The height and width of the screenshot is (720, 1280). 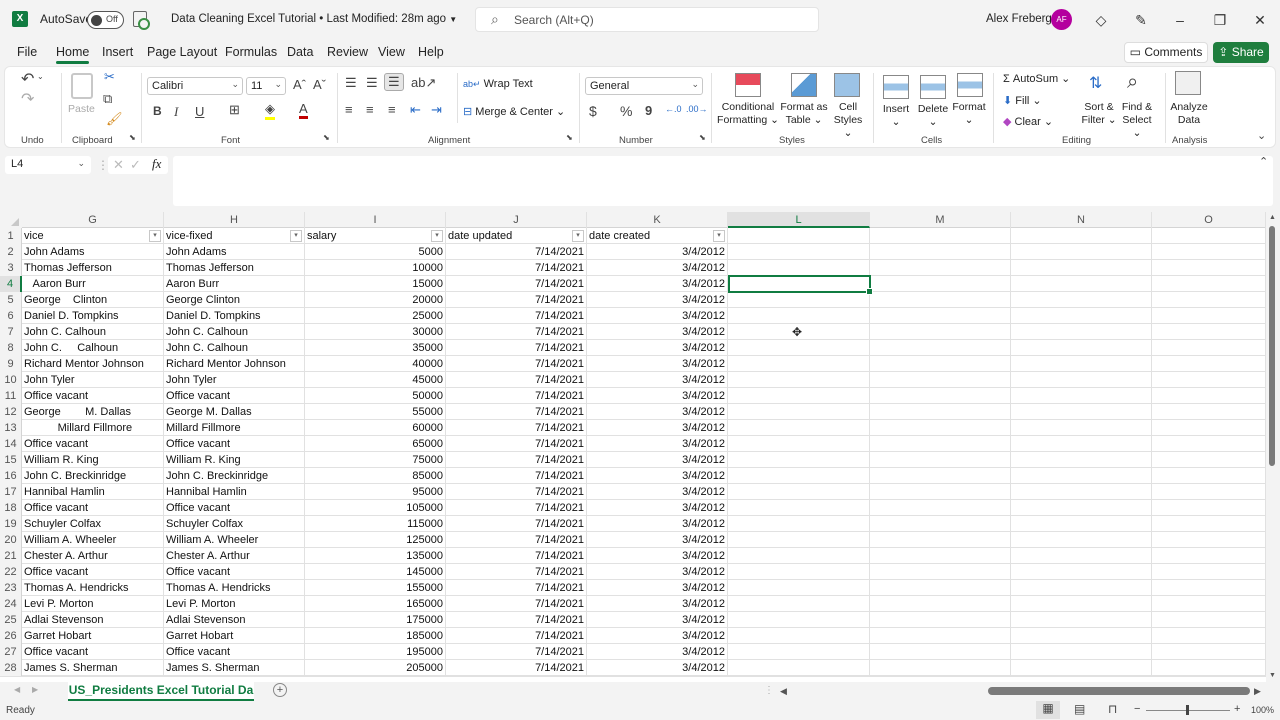 What do you see at coordinates (748, 114) in the screenshot?
I see `conditional-formatting-button: Conditional Formatting ⌄` at bounding box center [748, 114].